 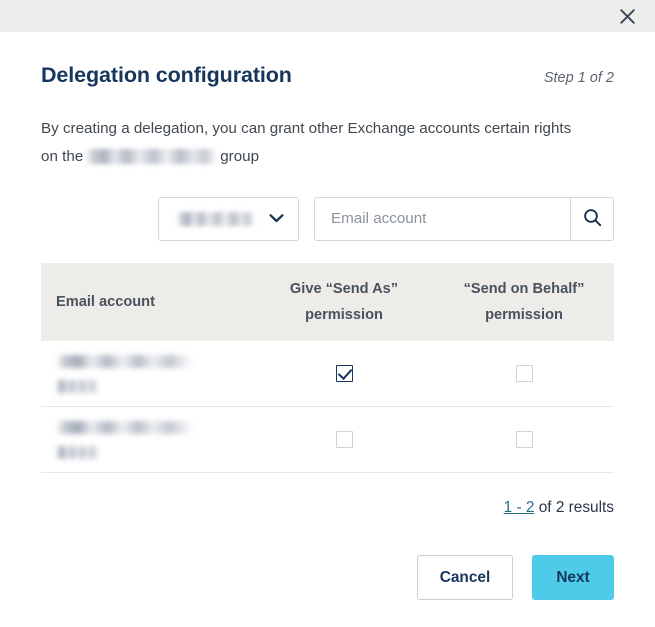 What do you see at coordinates (524, 301) in the screenshot?
I see `column-header-send-on-behalf: “Send on Behalf” permission` at bounding box center [524, 301].